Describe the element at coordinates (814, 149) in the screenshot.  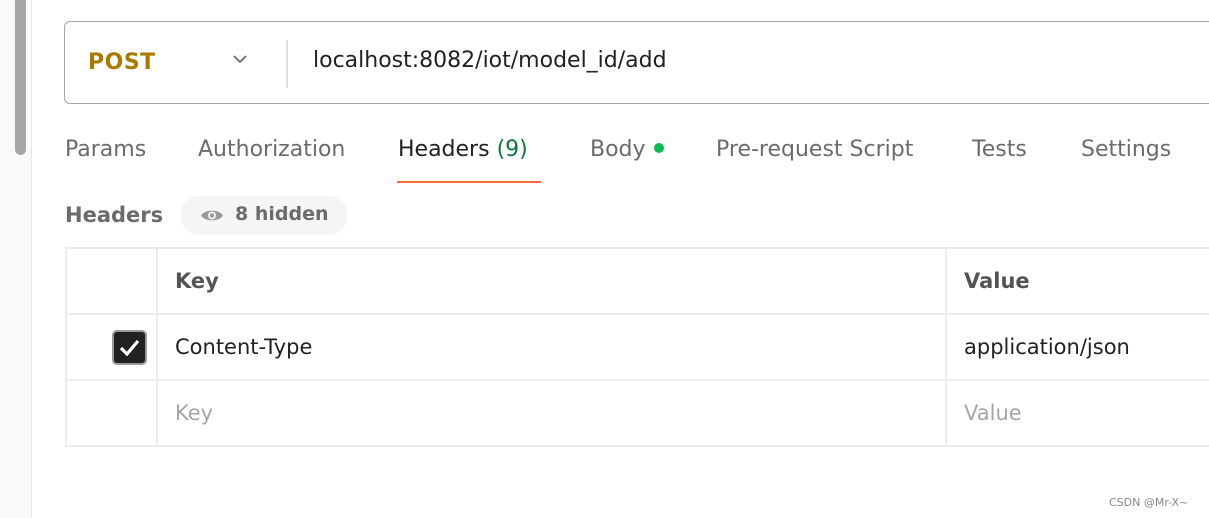
I see `tab-pre-request-script: Pre-request Script` at that location.